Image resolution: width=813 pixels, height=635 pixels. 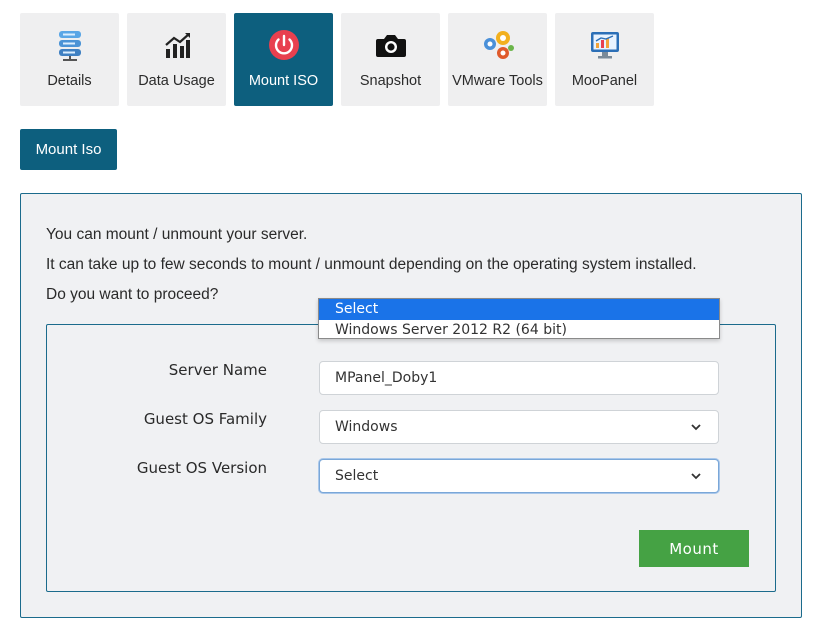 What do you see at coordinates (498, 45) in the screenshot?
I see `gears-icon` at bounding box center [498, 45].